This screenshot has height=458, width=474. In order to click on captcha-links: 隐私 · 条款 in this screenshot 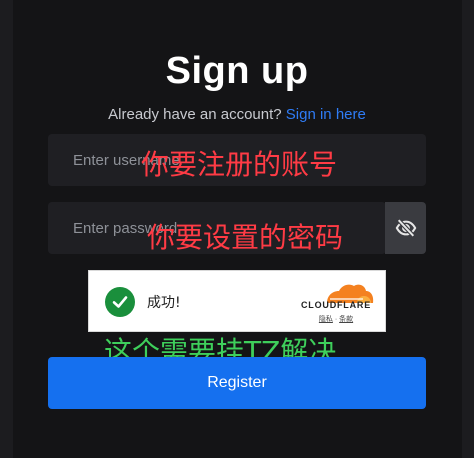, I will do `click(336, 319)`.